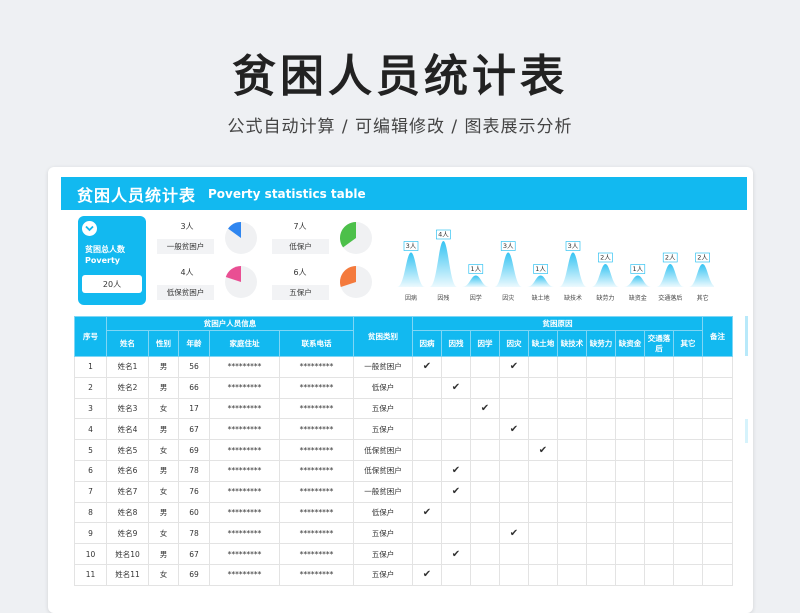 Image resolution: width=800 pixels, height=613 pixels. What do you see at coordinates (443, 298) in the screenshot?
I see `category-tick-label: 因残` at bounding box center [443, 298].